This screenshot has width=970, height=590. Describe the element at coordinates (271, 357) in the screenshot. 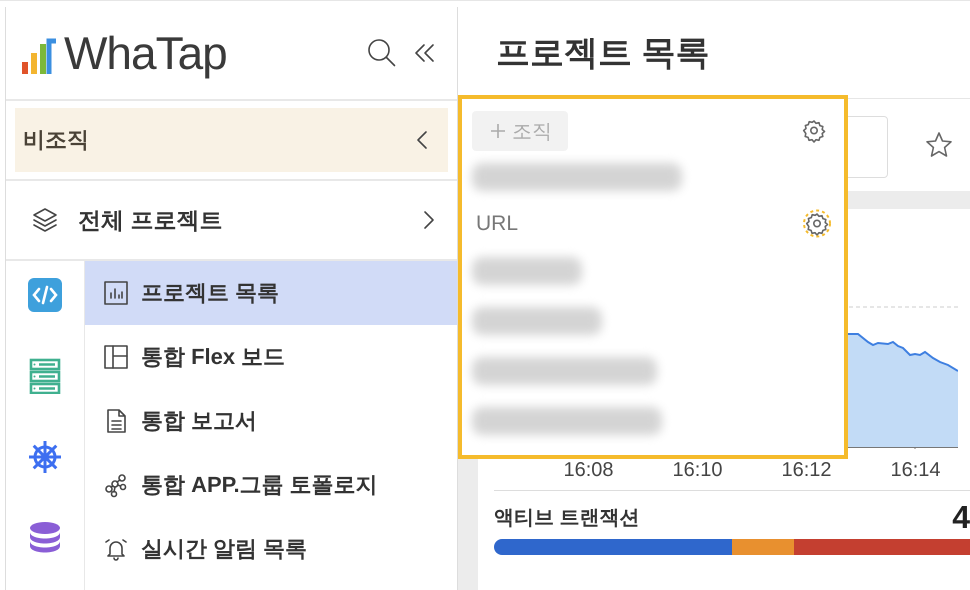

I see `menu-item: 통합 Flex 보드` at that location.